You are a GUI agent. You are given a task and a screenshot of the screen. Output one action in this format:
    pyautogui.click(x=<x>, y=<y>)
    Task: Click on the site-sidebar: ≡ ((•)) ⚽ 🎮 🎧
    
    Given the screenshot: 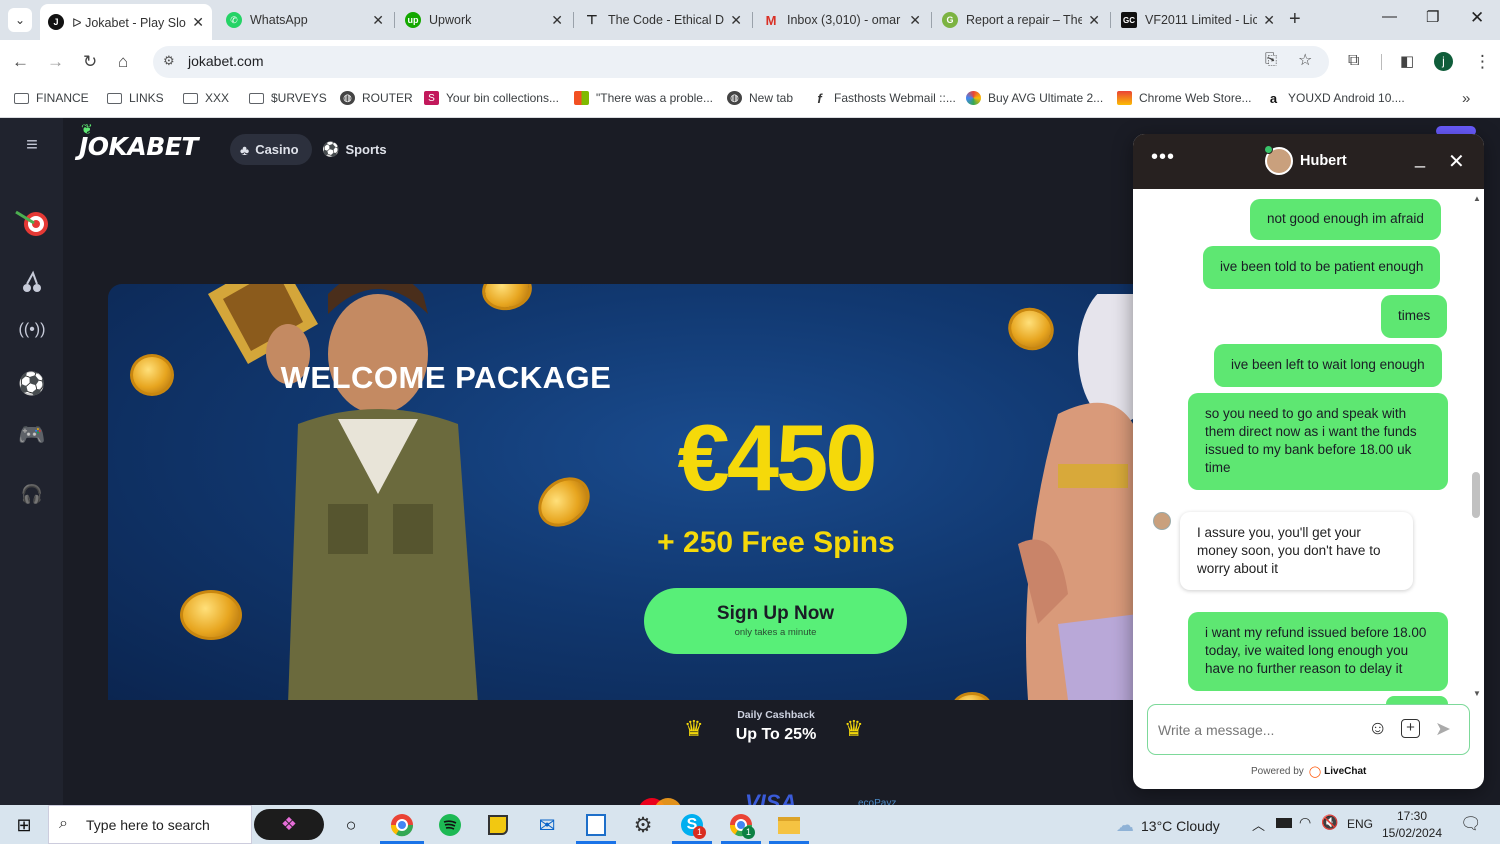 What is the action you would take?
    pyautogui.click(x=31, y=461)
    